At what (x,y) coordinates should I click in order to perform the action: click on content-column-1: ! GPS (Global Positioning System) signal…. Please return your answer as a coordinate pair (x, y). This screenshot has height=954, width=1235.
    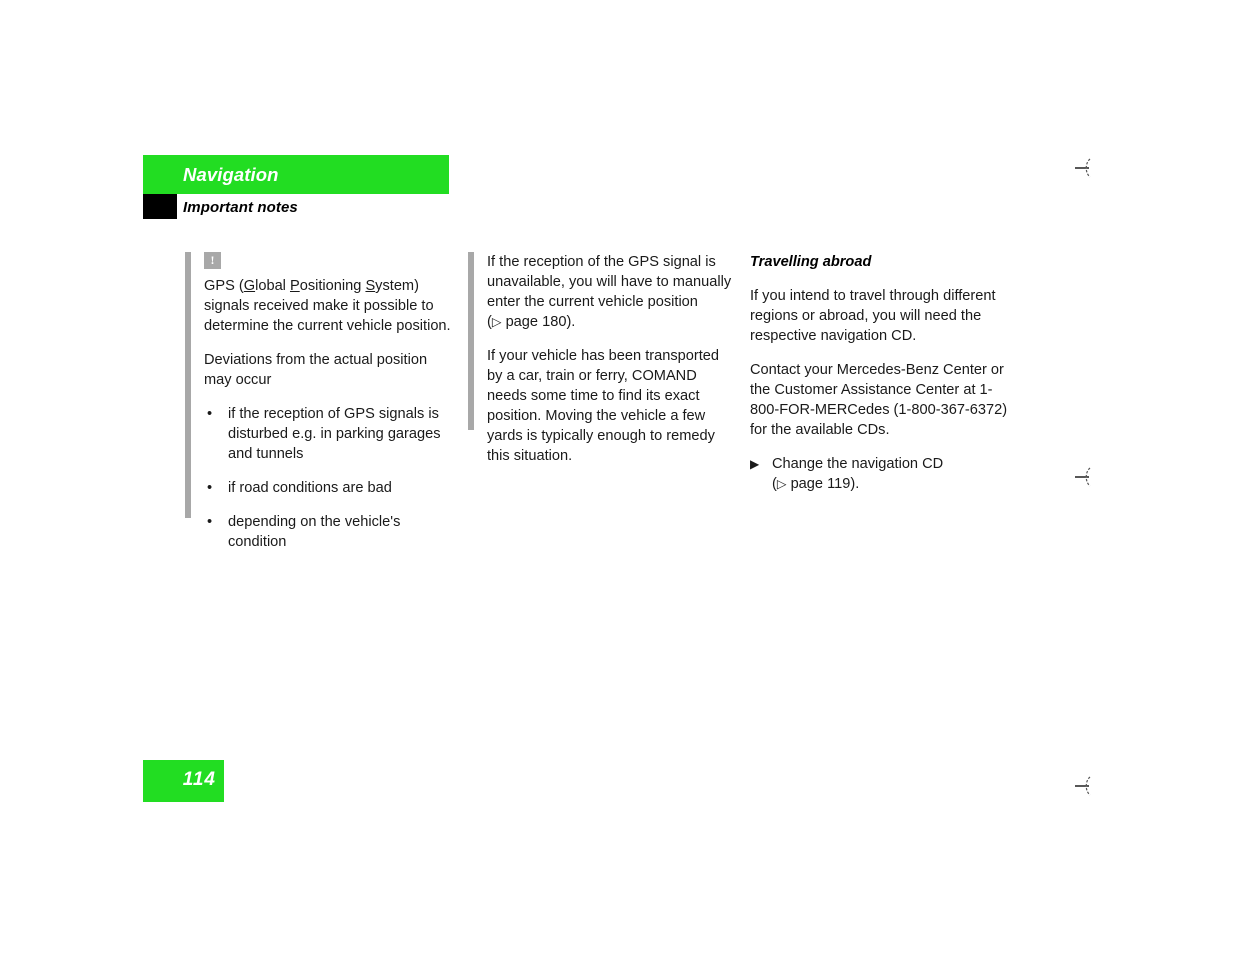
    Looking at the image, I should click on (319, 402).